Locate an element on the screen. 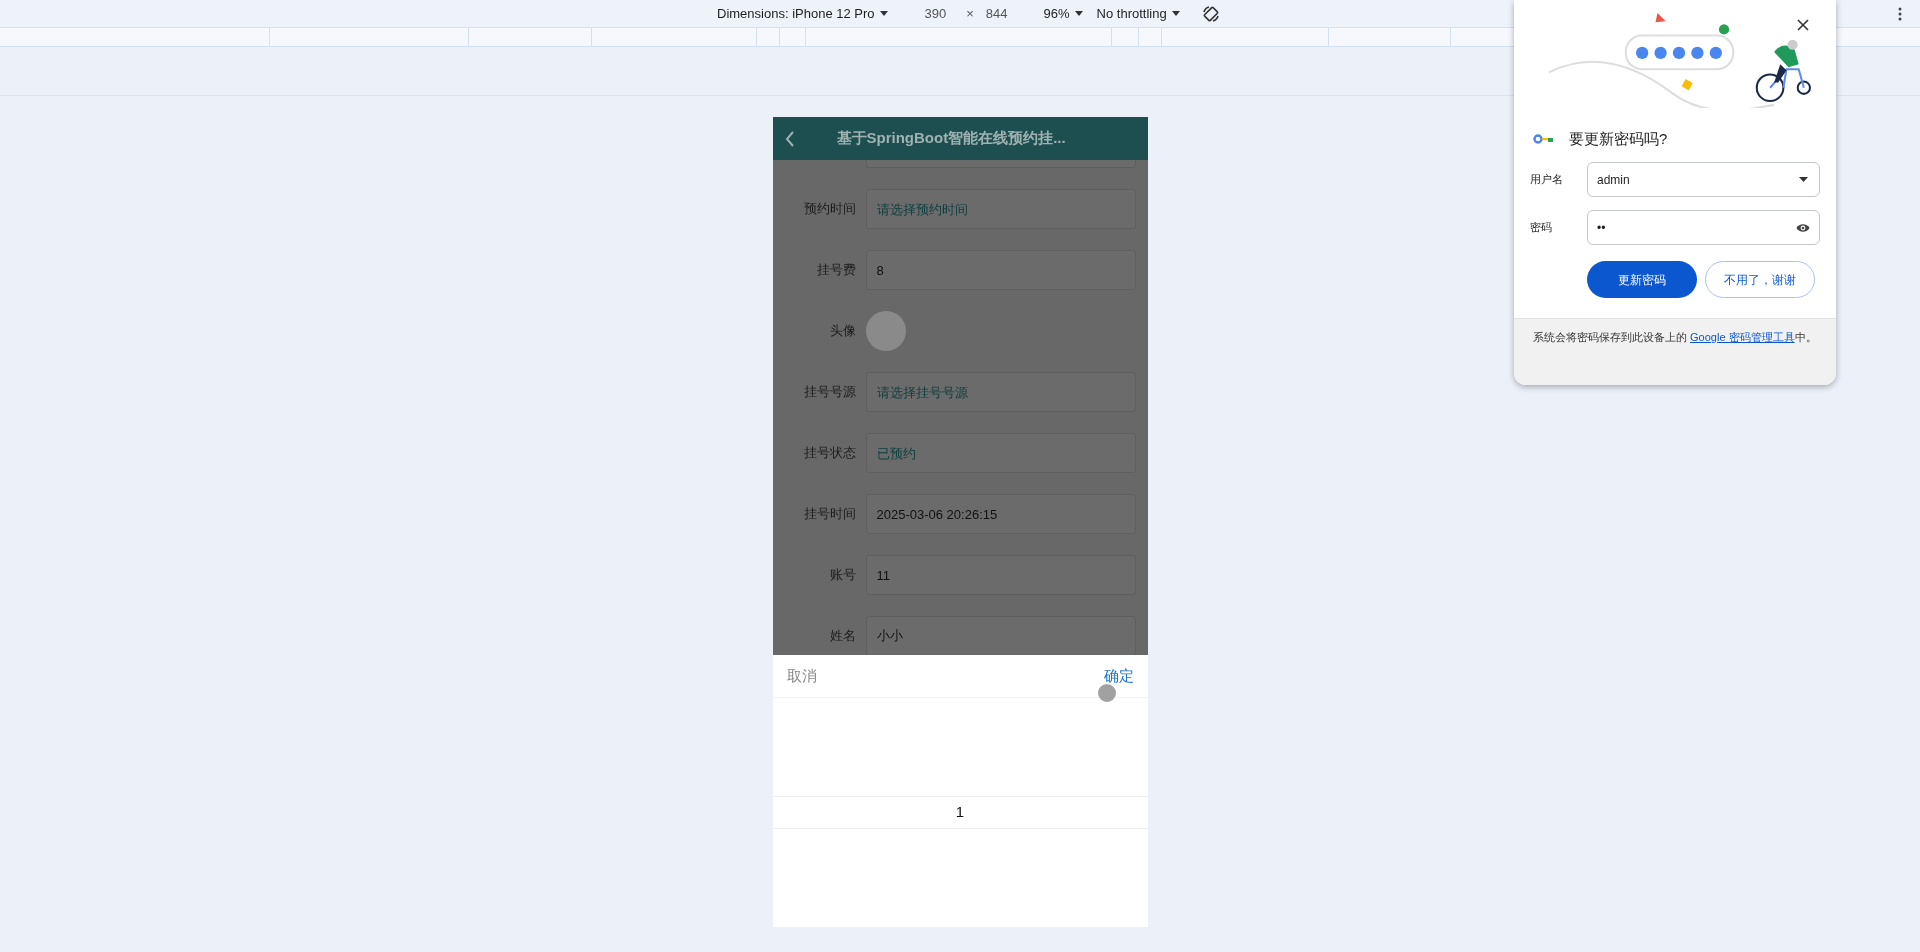 Image resolution: width=1920 pixels, height=952 pixels. throttling-dropdown: No throttling is located at coordinates (1138, 13).